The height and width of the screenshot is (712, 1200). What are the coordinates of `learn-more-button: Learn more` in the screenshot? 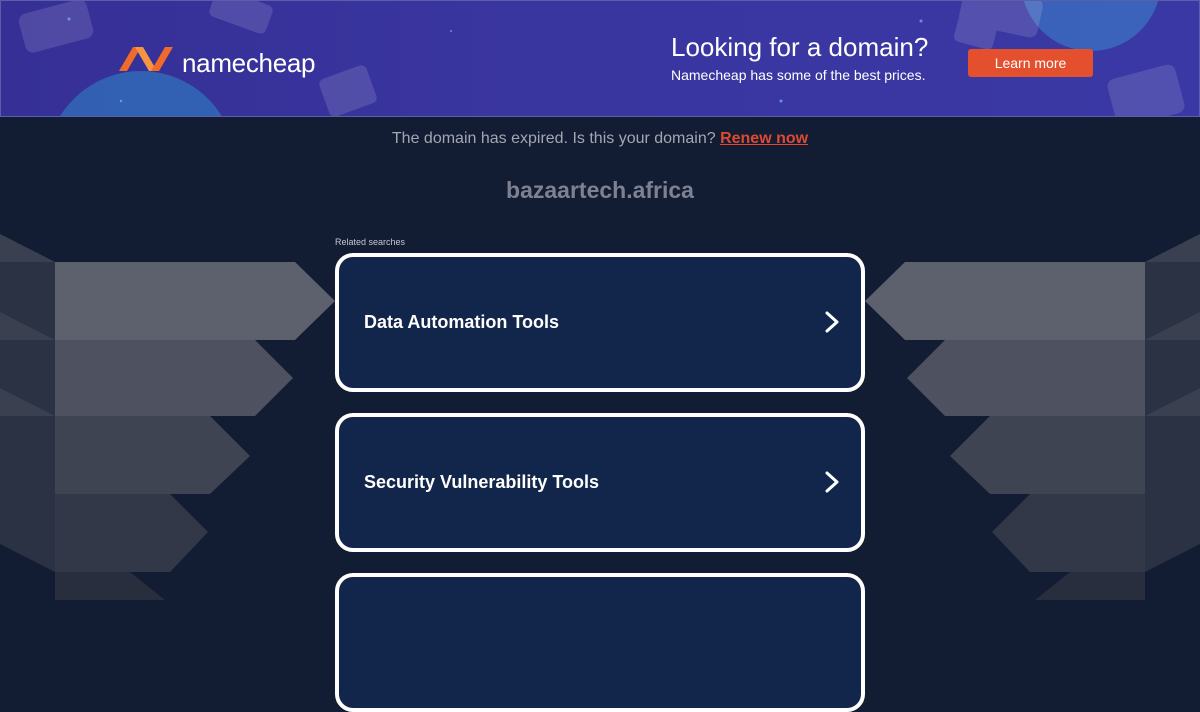 It's located at (1030, 63).